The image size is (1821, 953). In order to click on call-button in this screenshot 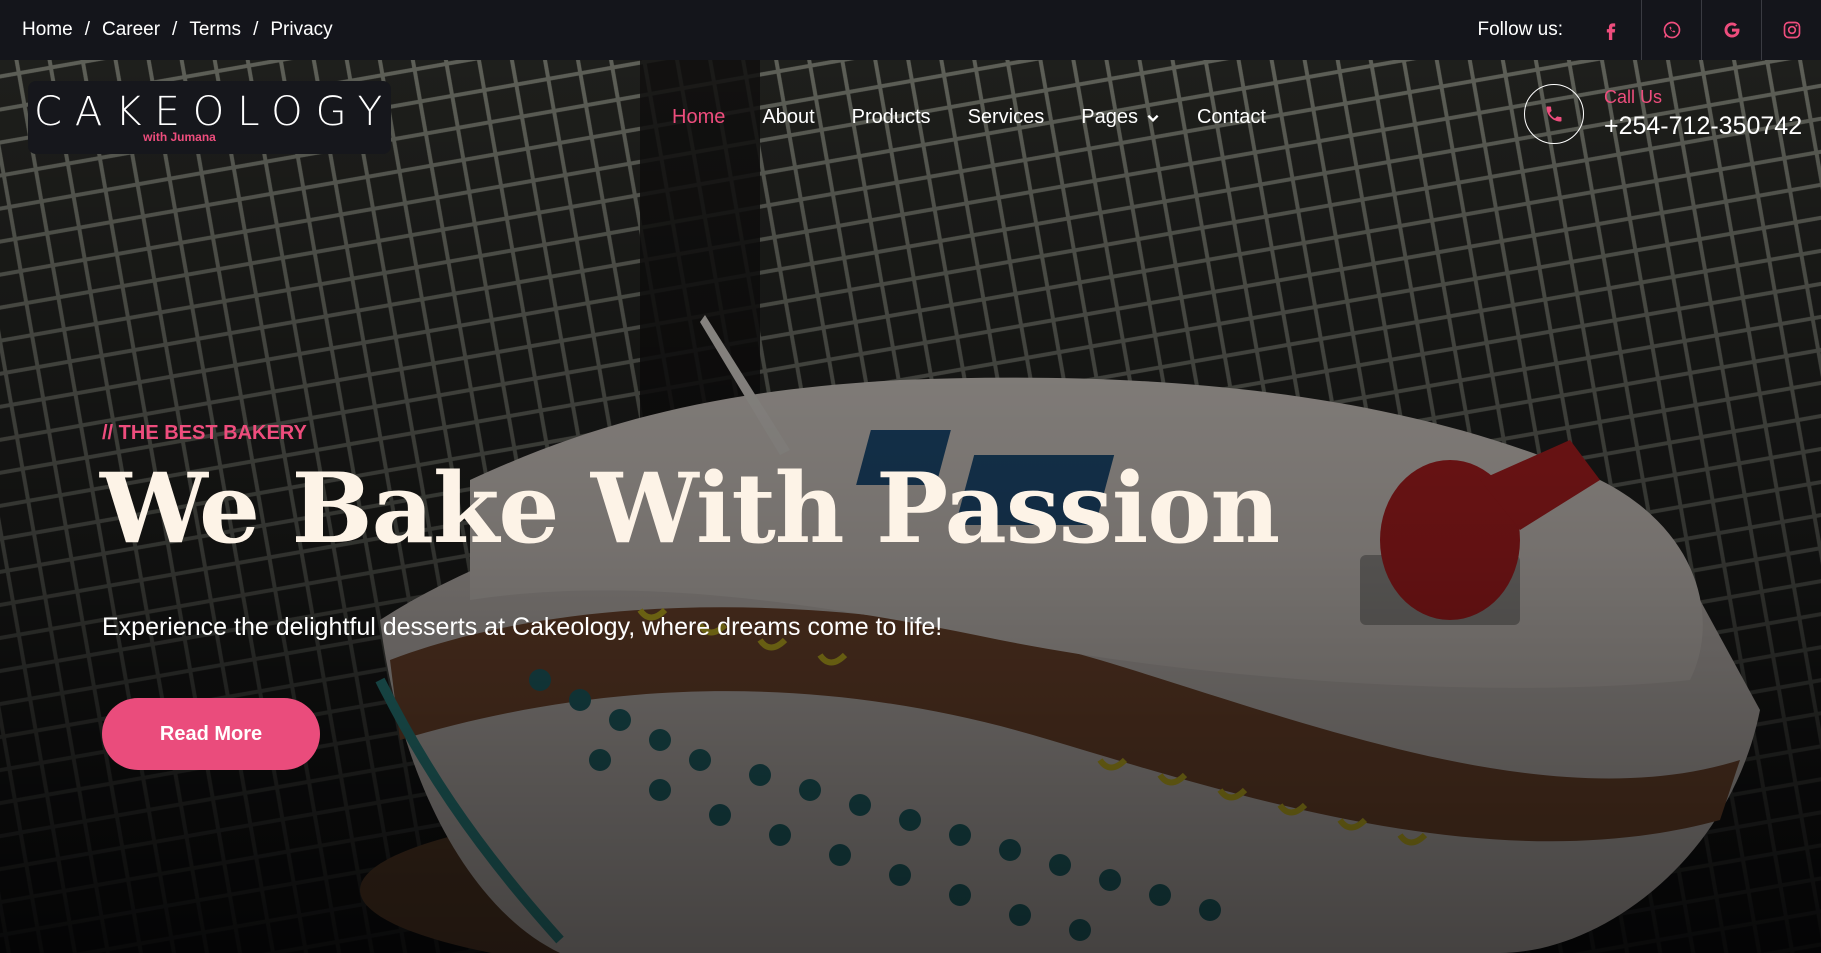, I will do `click(1554, 114)`.